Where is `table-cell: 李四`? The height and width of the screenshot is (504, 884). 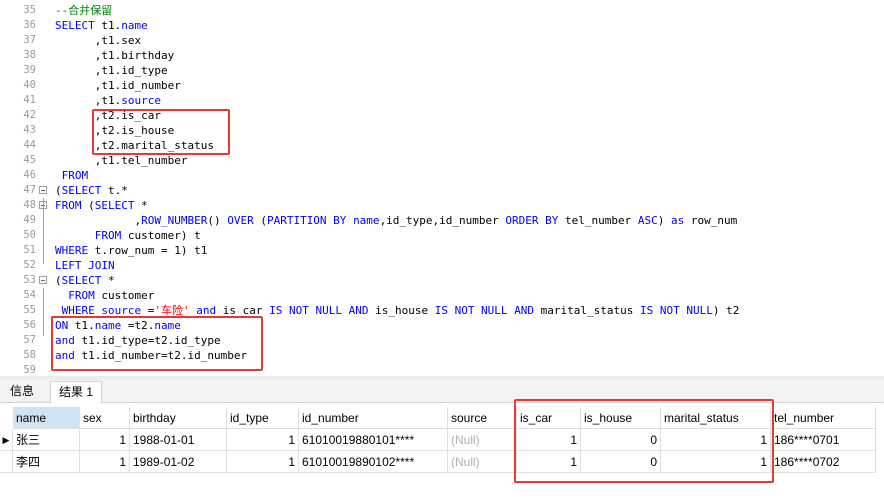
table-cell: 李四 is located at coordinates (46, 462).